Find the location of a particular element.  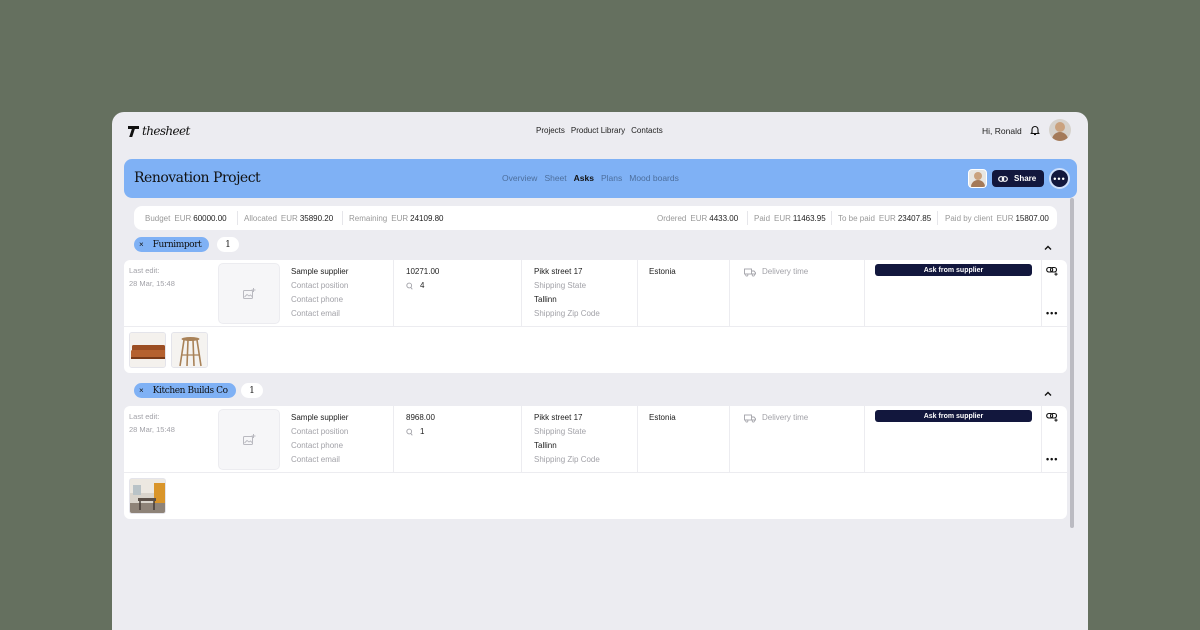

nav-projects: Projects is located at coordinates (550, 130).